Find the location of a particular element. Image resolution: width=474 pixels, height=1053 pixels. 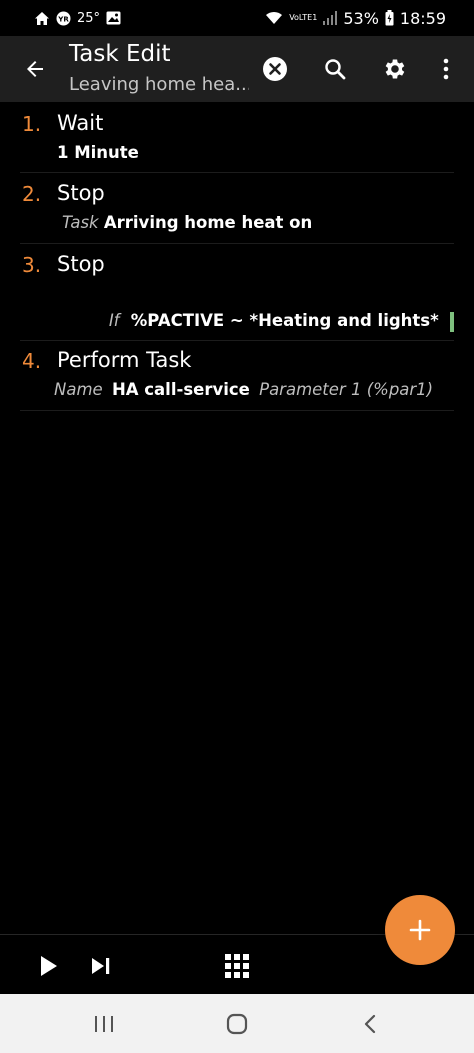

system-nav-bar is located at coordinates (237, 1023).